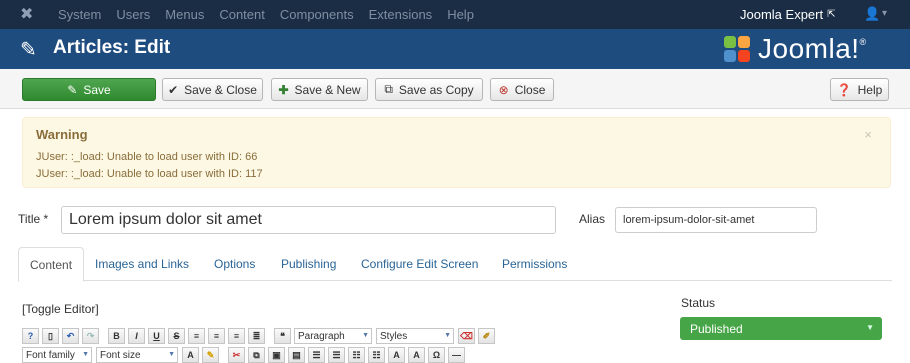  Describe the element at coordinates (863, 42) in the screenshot. I see `registered-mark: ®` at that location.